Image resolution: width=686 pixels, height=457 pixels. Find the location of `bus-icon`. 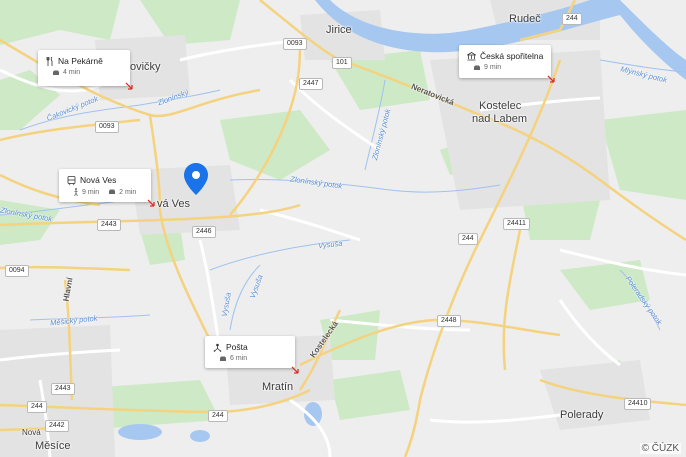

bus-icon is located at coordinates (71, 180).